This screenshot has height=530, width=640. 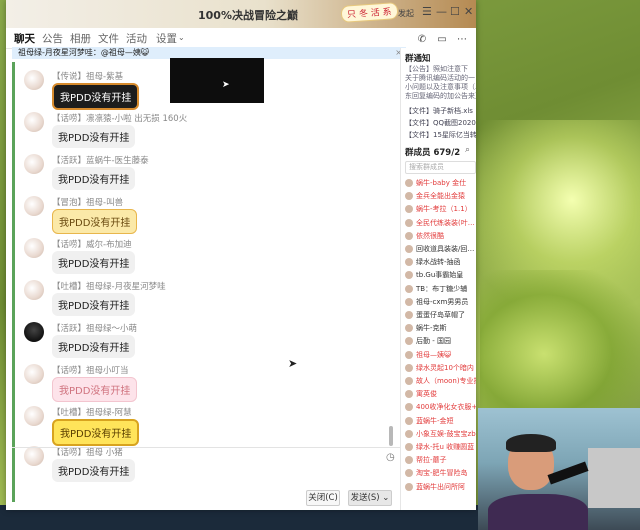 I want to click on phone-icon: ✆, so click(x=422, y=39).